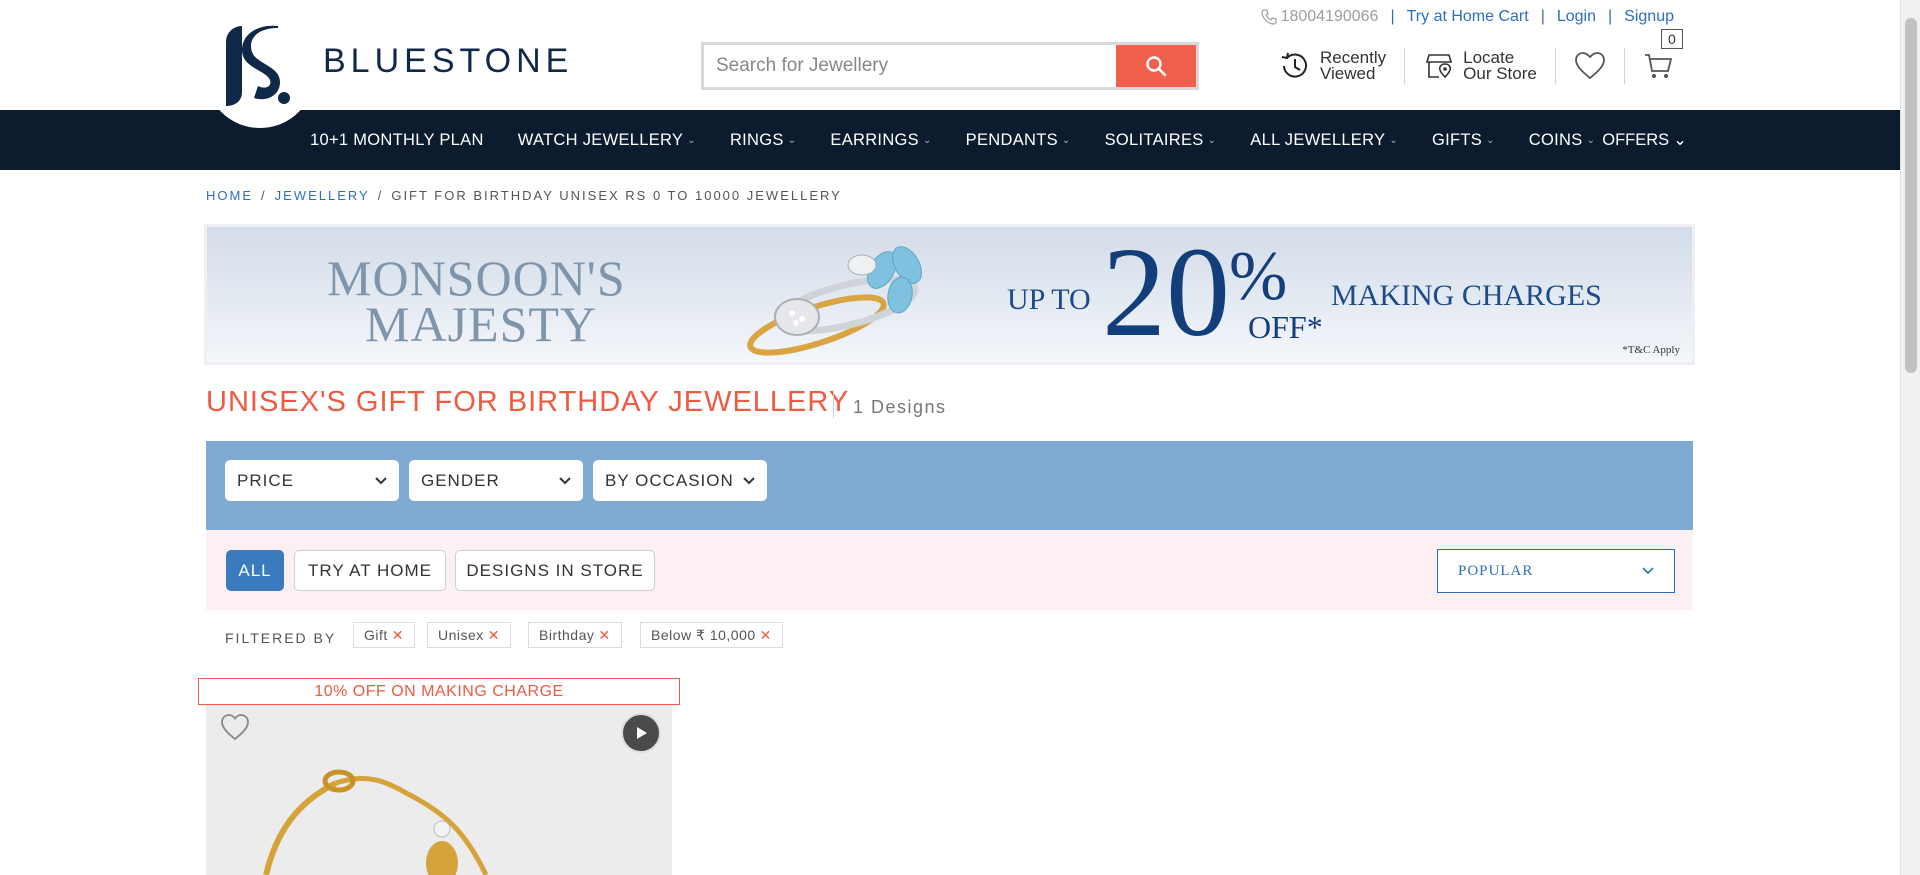 Image resolution: width=1920 pixels, height=875 pixels. I want to click on title-divider, so click(833, 404).